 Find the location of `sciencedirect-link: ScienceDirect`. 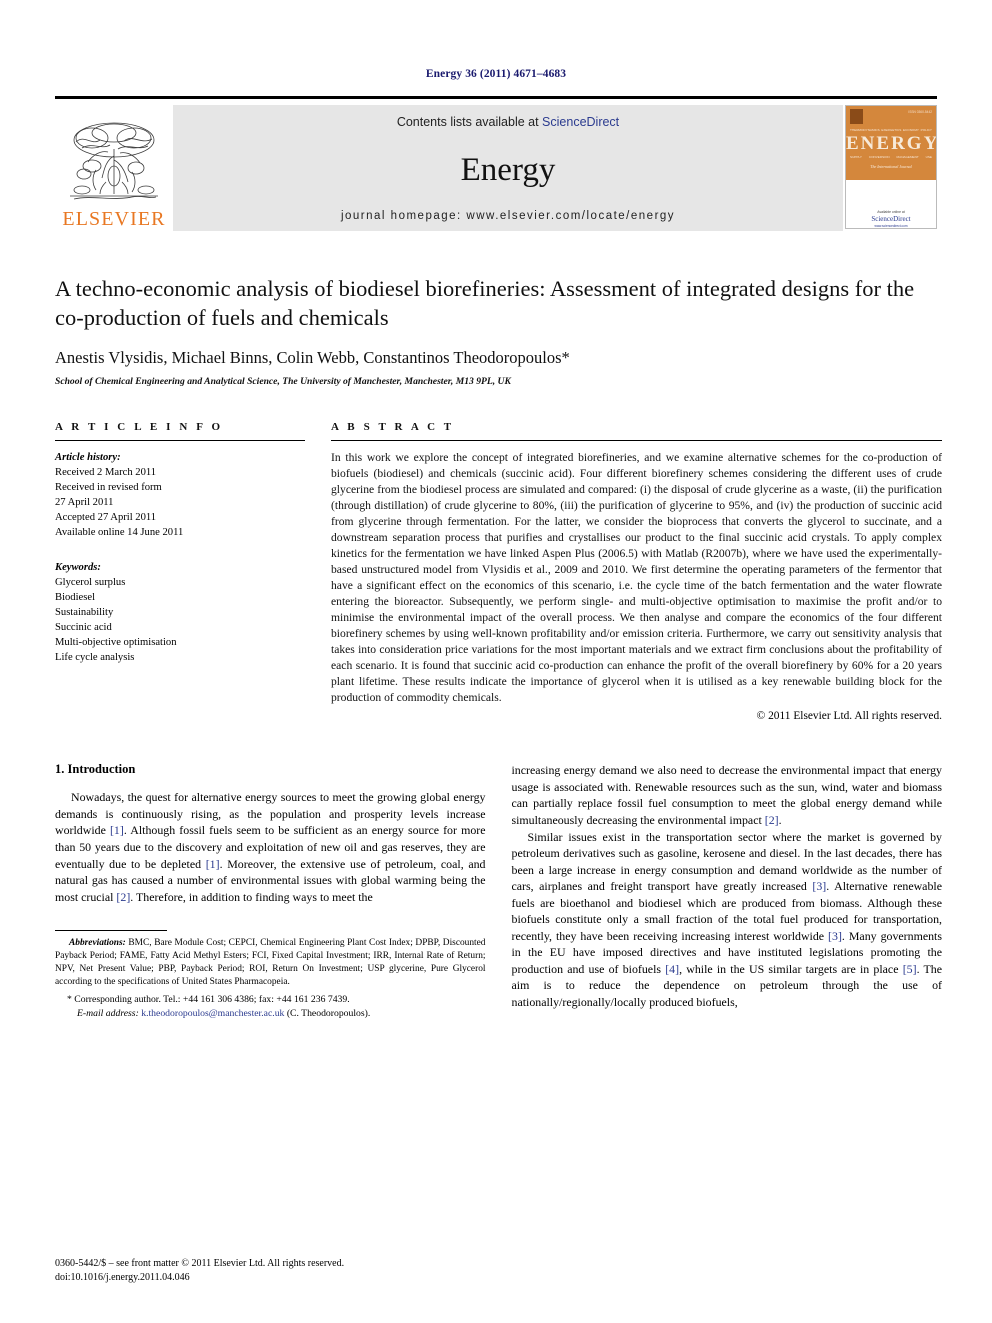

sciencedirect-link: ScienceDirect is located at coordinates (580, 122).